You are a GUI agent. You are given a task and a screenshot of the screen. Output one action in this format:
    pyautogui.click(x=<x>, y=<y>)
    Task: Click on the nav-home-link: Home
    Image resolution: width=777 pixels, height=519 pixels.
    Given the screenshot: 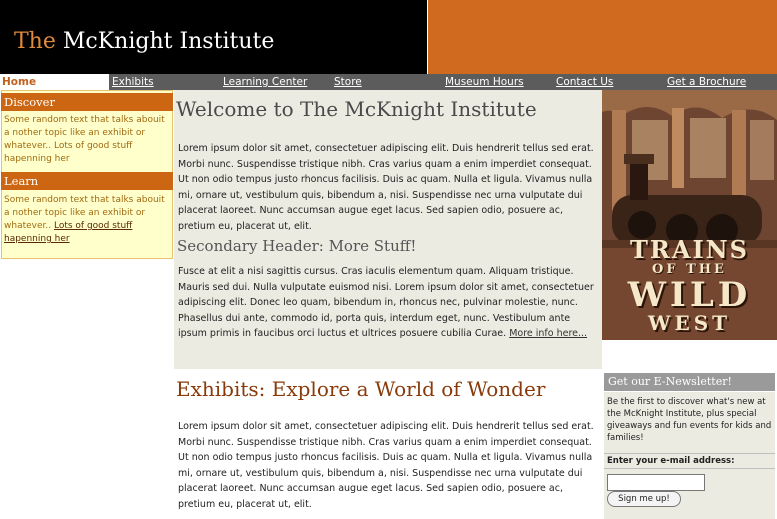 What is the action you would take?
    pyautogui.click(x=19, y=82)
    